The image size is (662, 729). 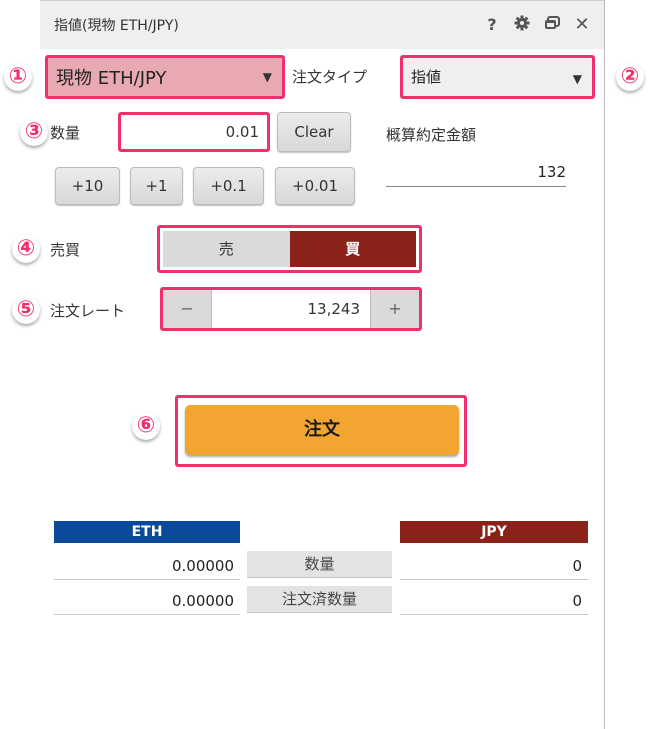 What do you see at coordinates (476, 173) in the screenshot?
I see `estimate-value: 132` at bounding box center [476, 173].